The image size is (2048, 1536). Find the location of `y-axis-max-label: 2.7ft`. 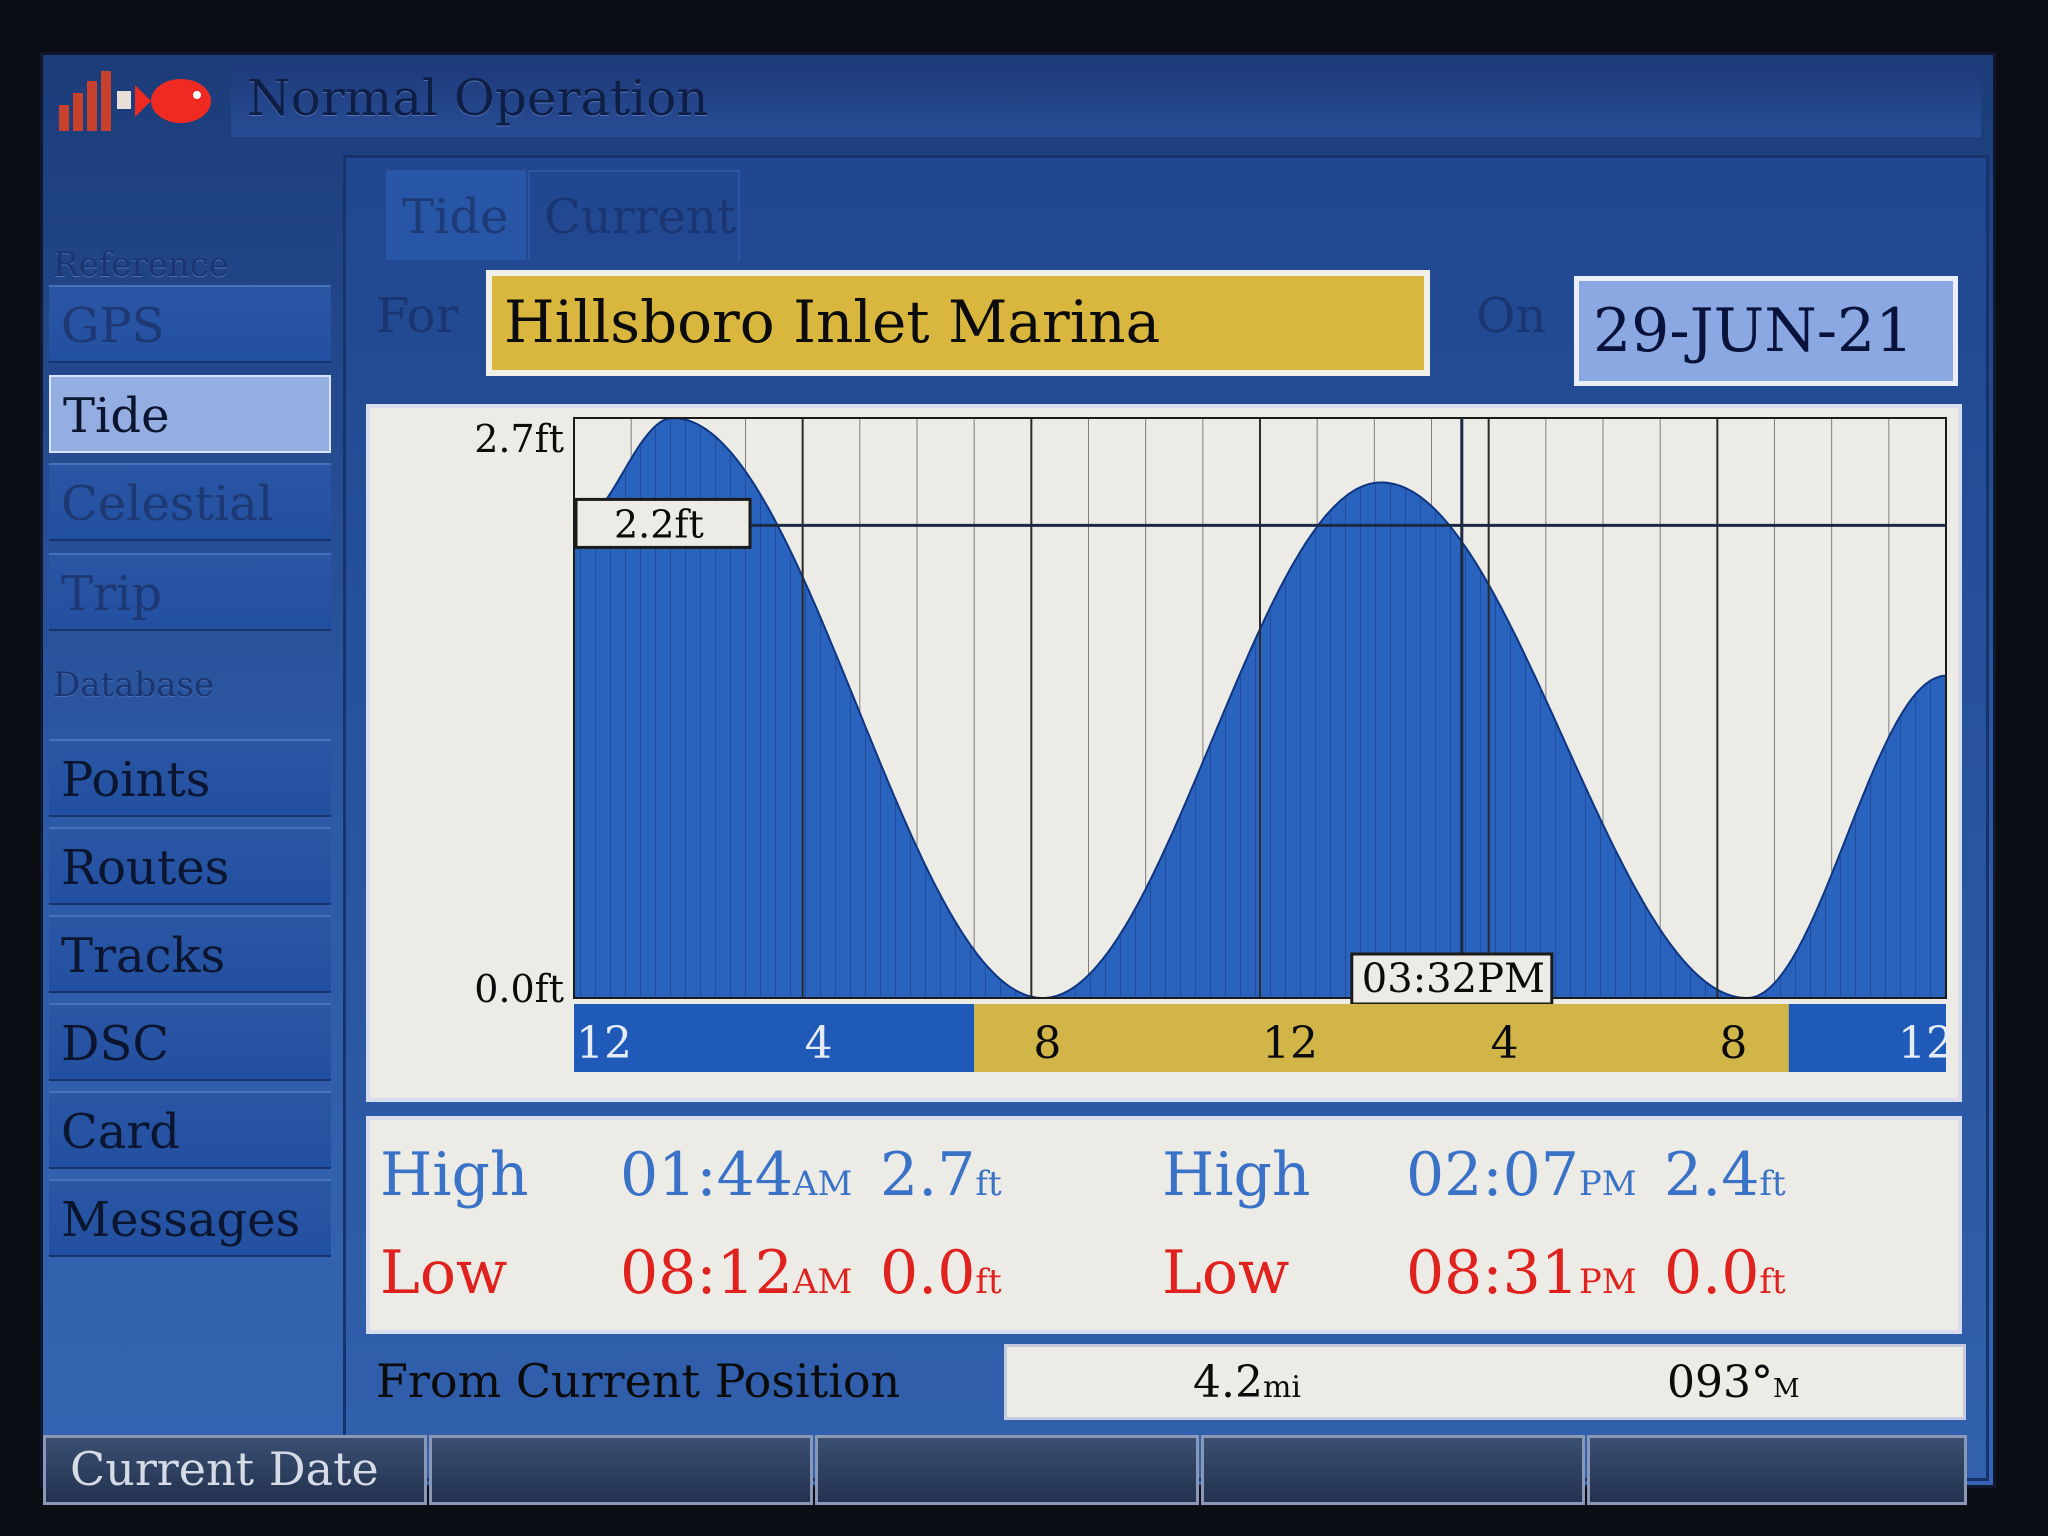

y-axis-max-label: 2.7ft is located at coordinates (519, 439).